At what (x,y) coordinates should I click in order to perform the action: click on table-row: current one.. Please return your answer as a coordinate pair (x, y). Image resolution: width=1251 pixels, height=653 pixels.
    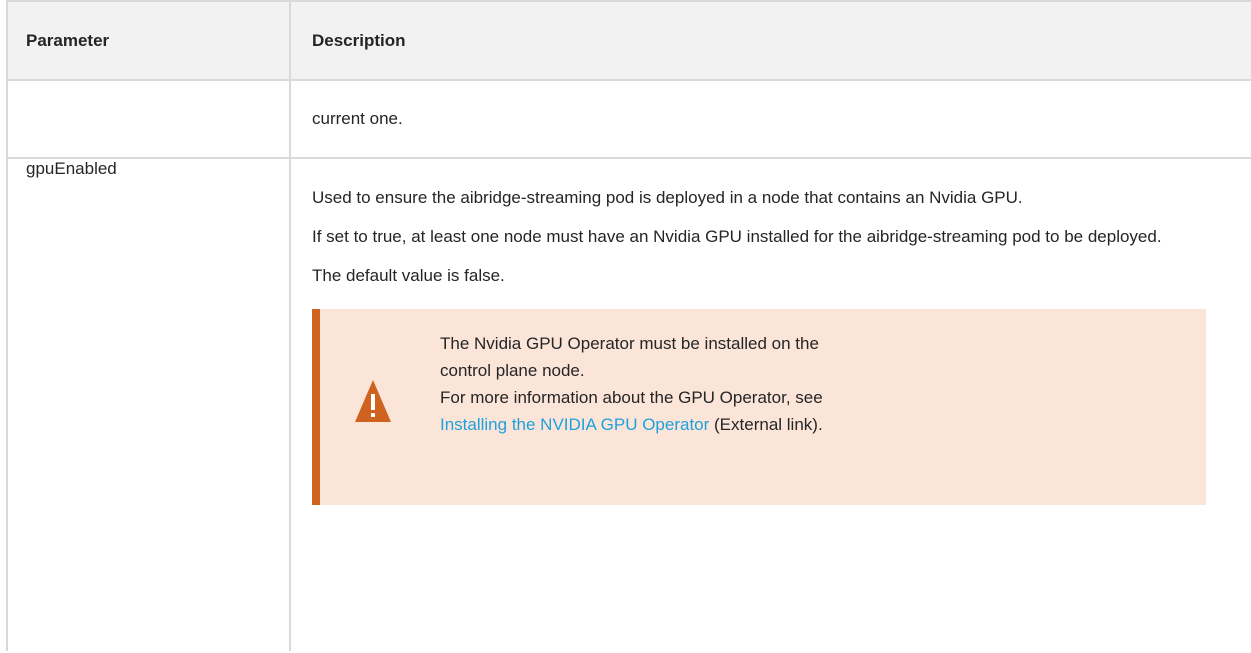
    Looking at the image, I should click on (628, 119).